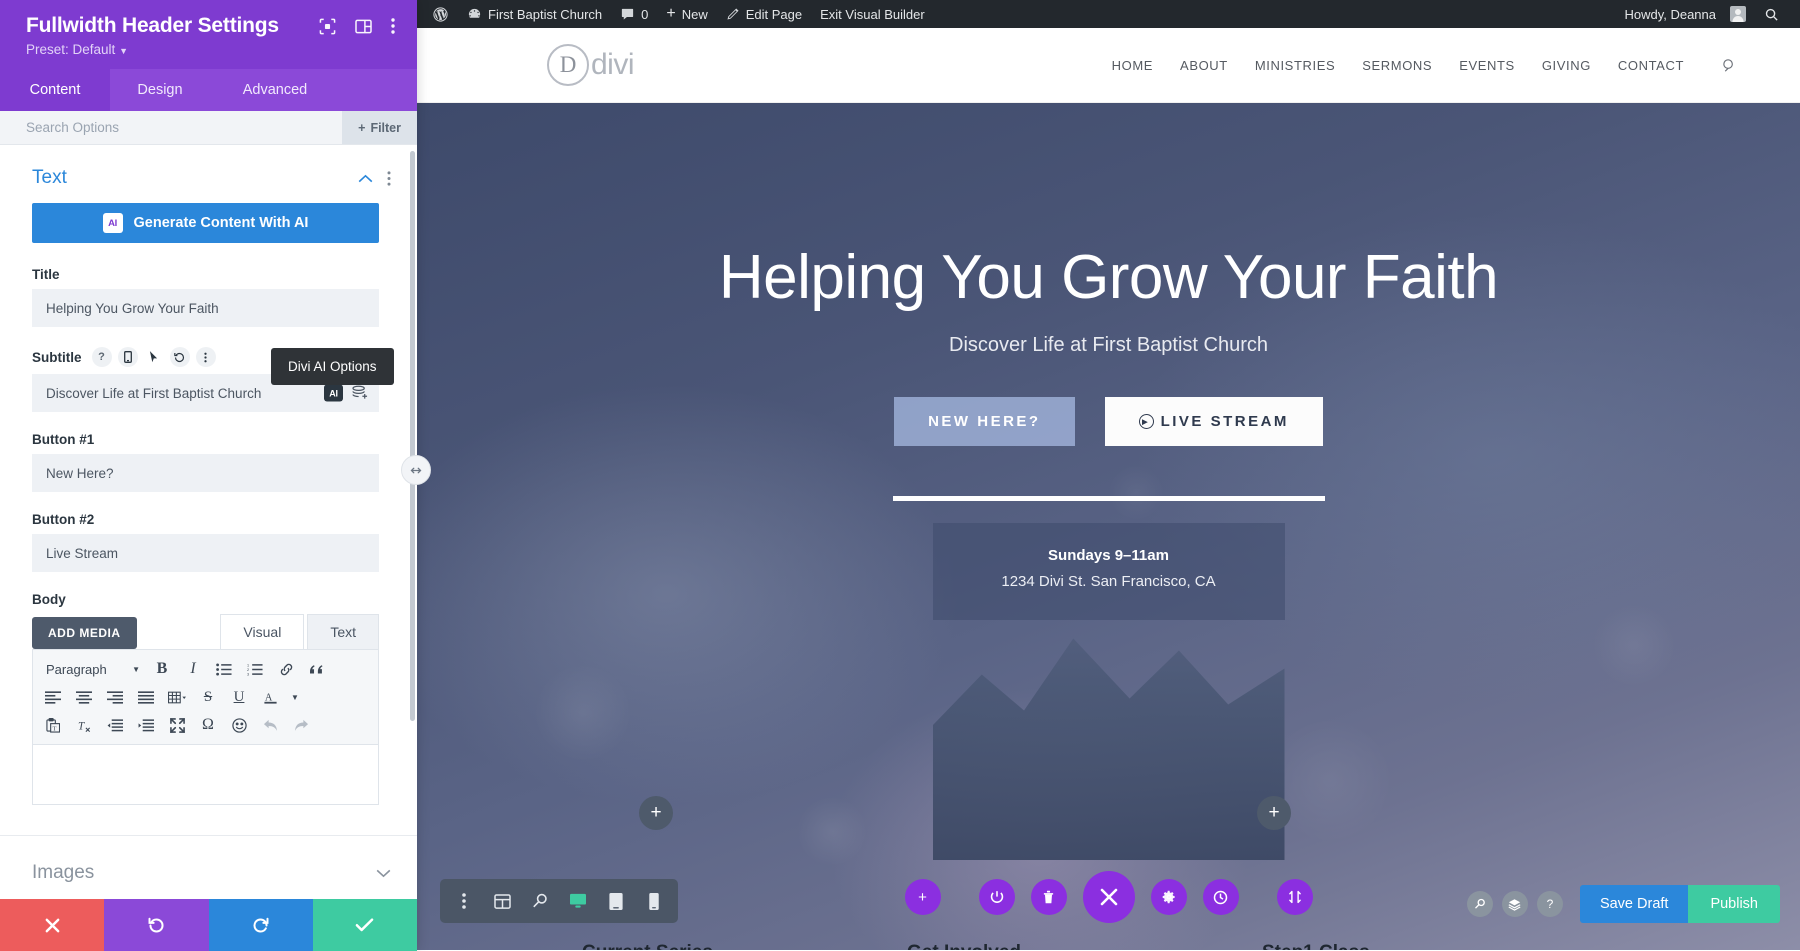 The width and height of the screenshot is (1800, 951). I want to click on paste-as-text-icon: T, so click(53, 725).